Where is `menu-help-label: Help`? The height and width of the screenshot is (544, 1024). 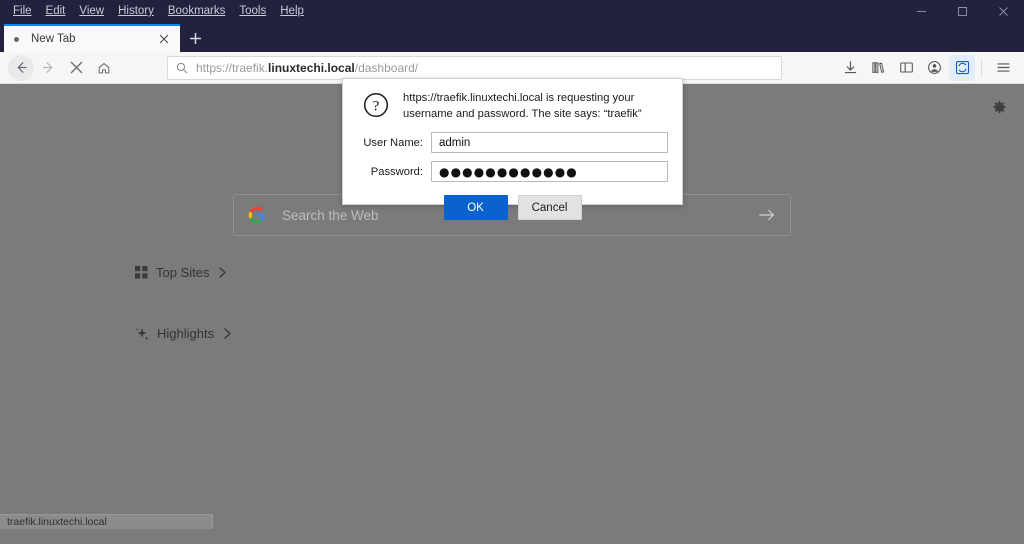
menu-help-label: Help is located at coordinates (292, 11).